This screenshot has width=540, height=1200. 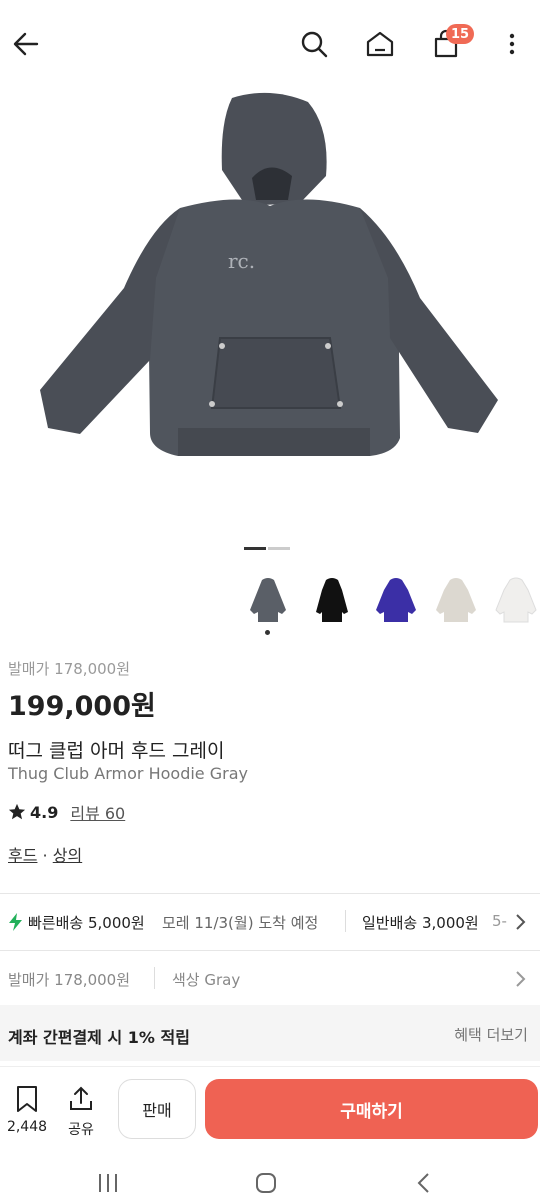 I want to click on price: 199,000원, so click(x=82, y=706).